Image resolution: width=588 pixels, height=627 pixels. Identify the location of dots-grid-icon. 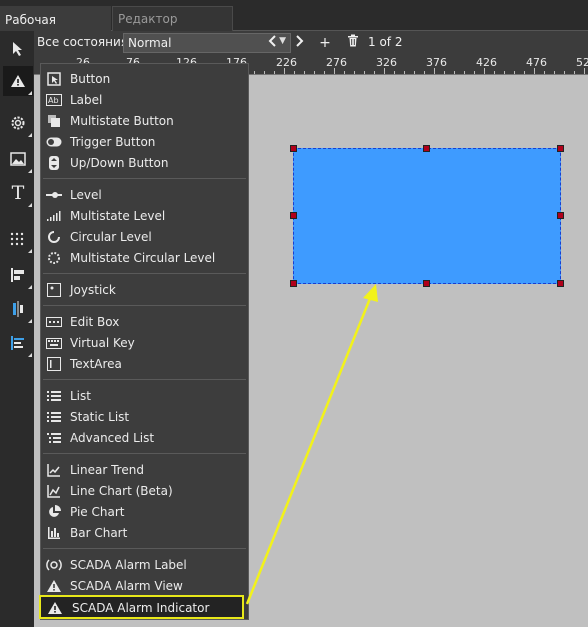
(18, 239).